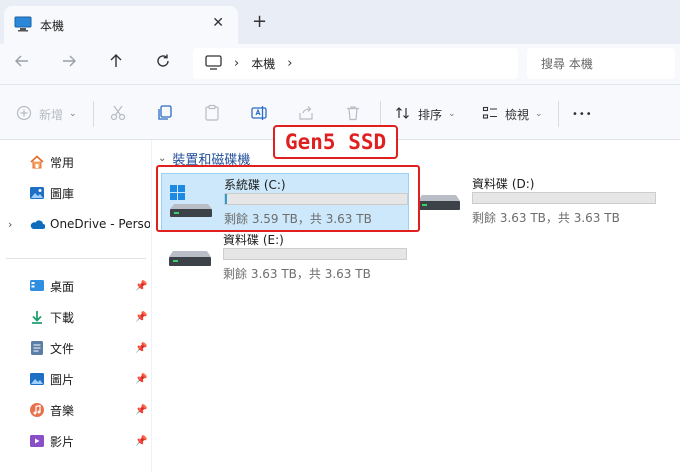 Image resolution: width=680 pixels, height=472 pixels. I want to click on copy-button, so click(165, 114).